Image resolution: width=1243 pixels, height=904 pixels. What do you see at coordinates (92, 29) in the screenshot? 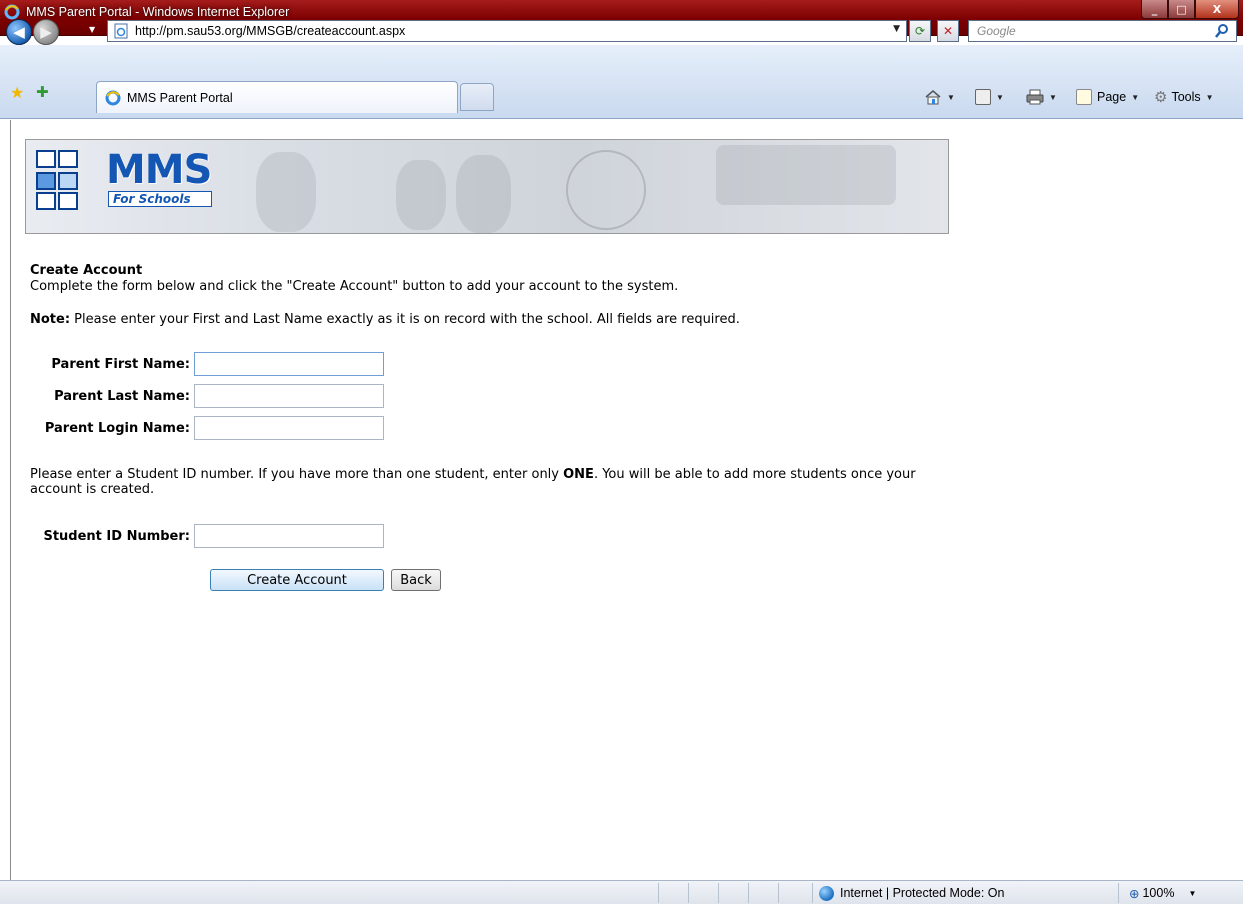
I see `history-dropdown: ▼` at bounding box center [92, 29].